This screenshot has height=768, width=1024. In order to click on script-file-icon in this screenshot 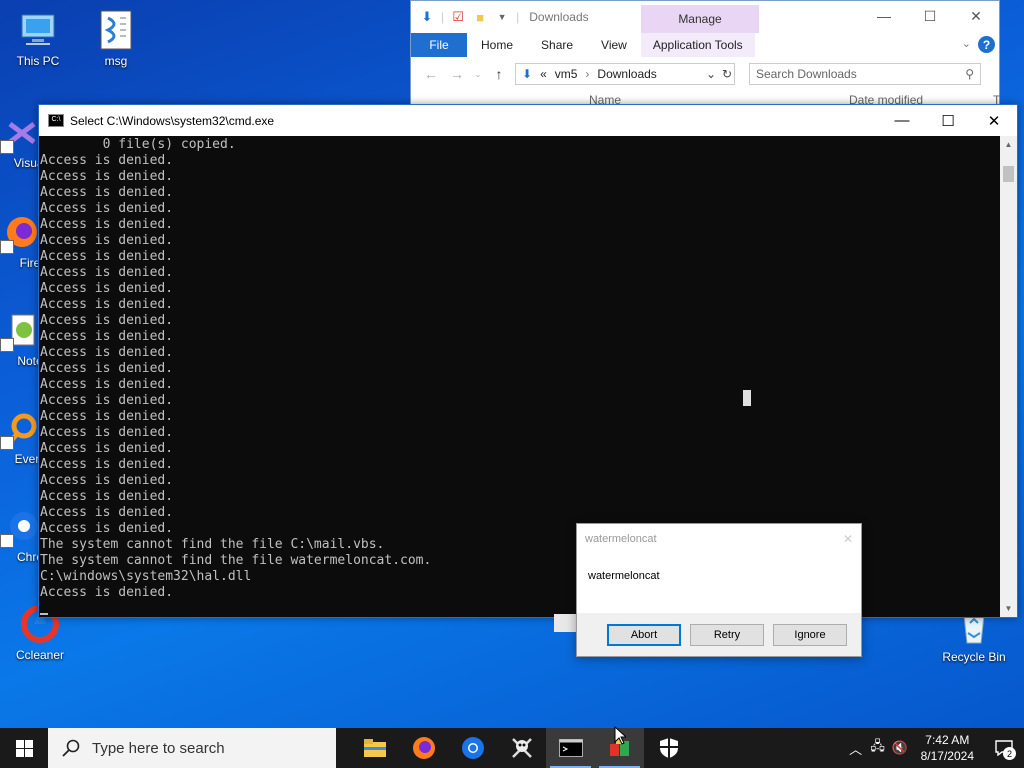, I will do `click(116, 30)`.